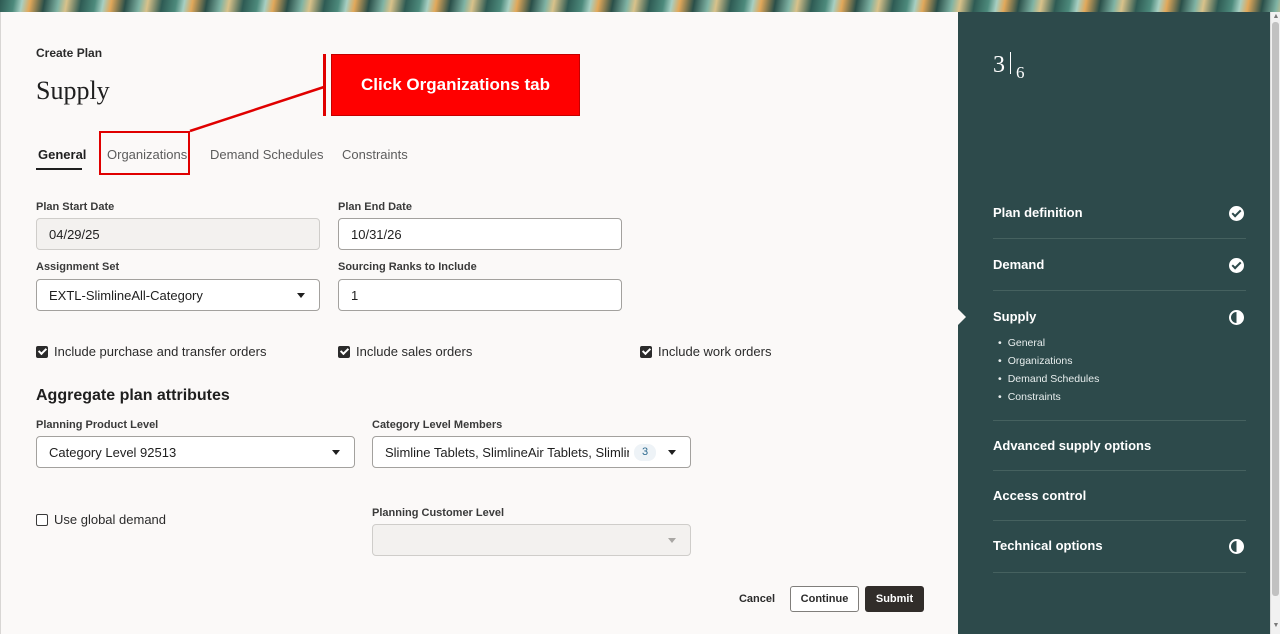 The width and height of the screenshot is (1280, 634). What do you see at coordinates (1039, 495) in the screenshot?
I see `sidebar-item-access-control: Access control` at bounding box center [1039, 495].